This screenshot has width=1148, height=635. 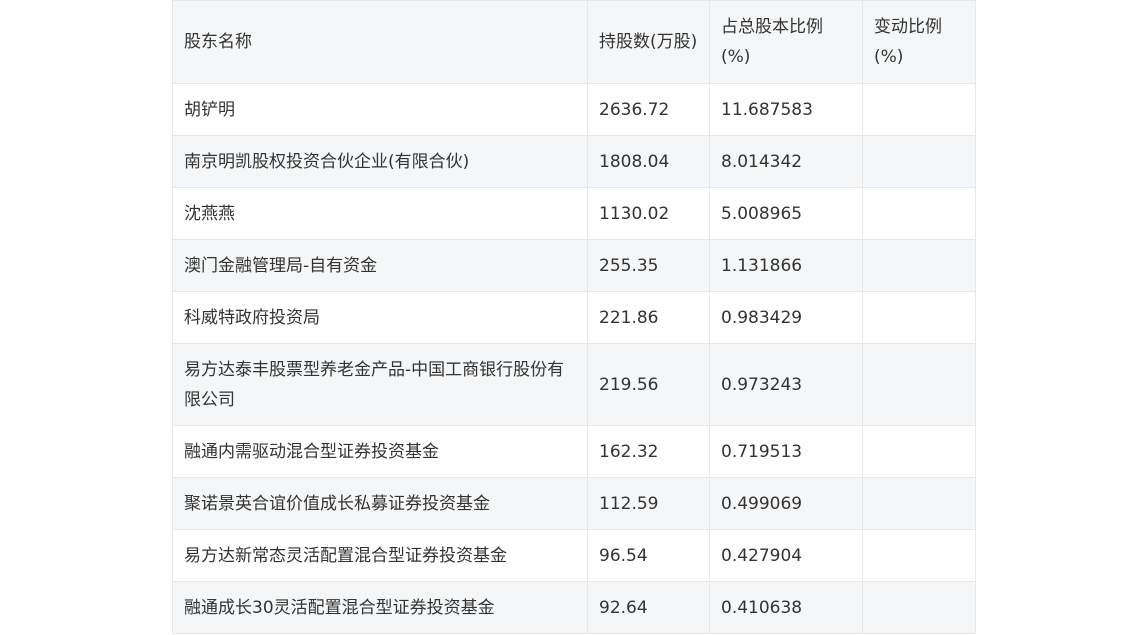 I want to click on header-shares-held: 持股数(万股), so click(x=648, y=42).